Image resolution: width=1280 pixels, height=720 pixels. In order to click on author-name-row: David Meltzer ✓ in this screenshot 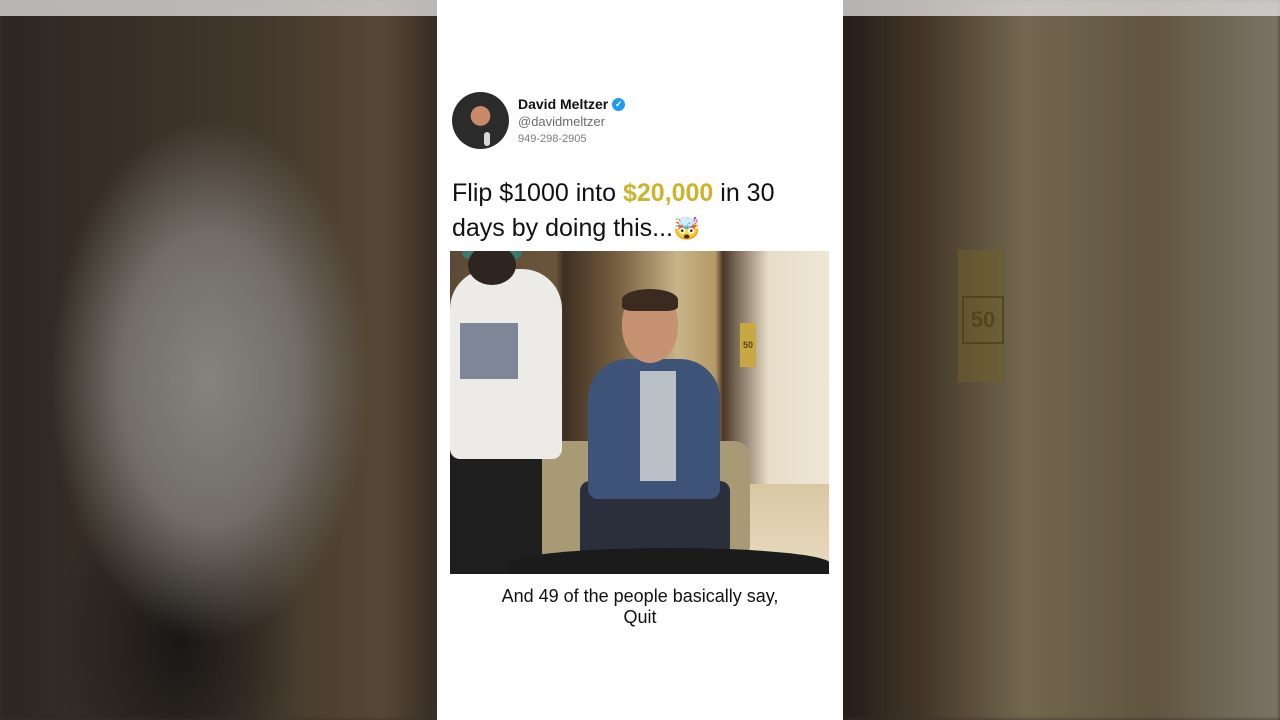, I will do `click(572, 104)`.